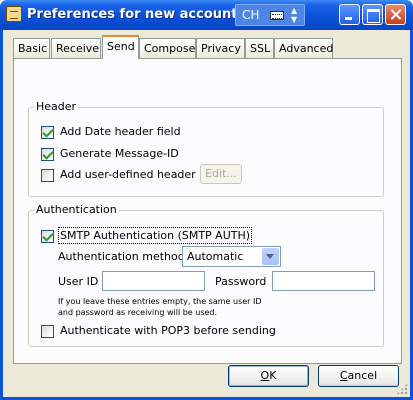 This screenshot has height=400, width=413. What do you see at coordinates (78, 281) in the screenshot?
I see `user-id-label: User ID` at bounding box center [78, 281].